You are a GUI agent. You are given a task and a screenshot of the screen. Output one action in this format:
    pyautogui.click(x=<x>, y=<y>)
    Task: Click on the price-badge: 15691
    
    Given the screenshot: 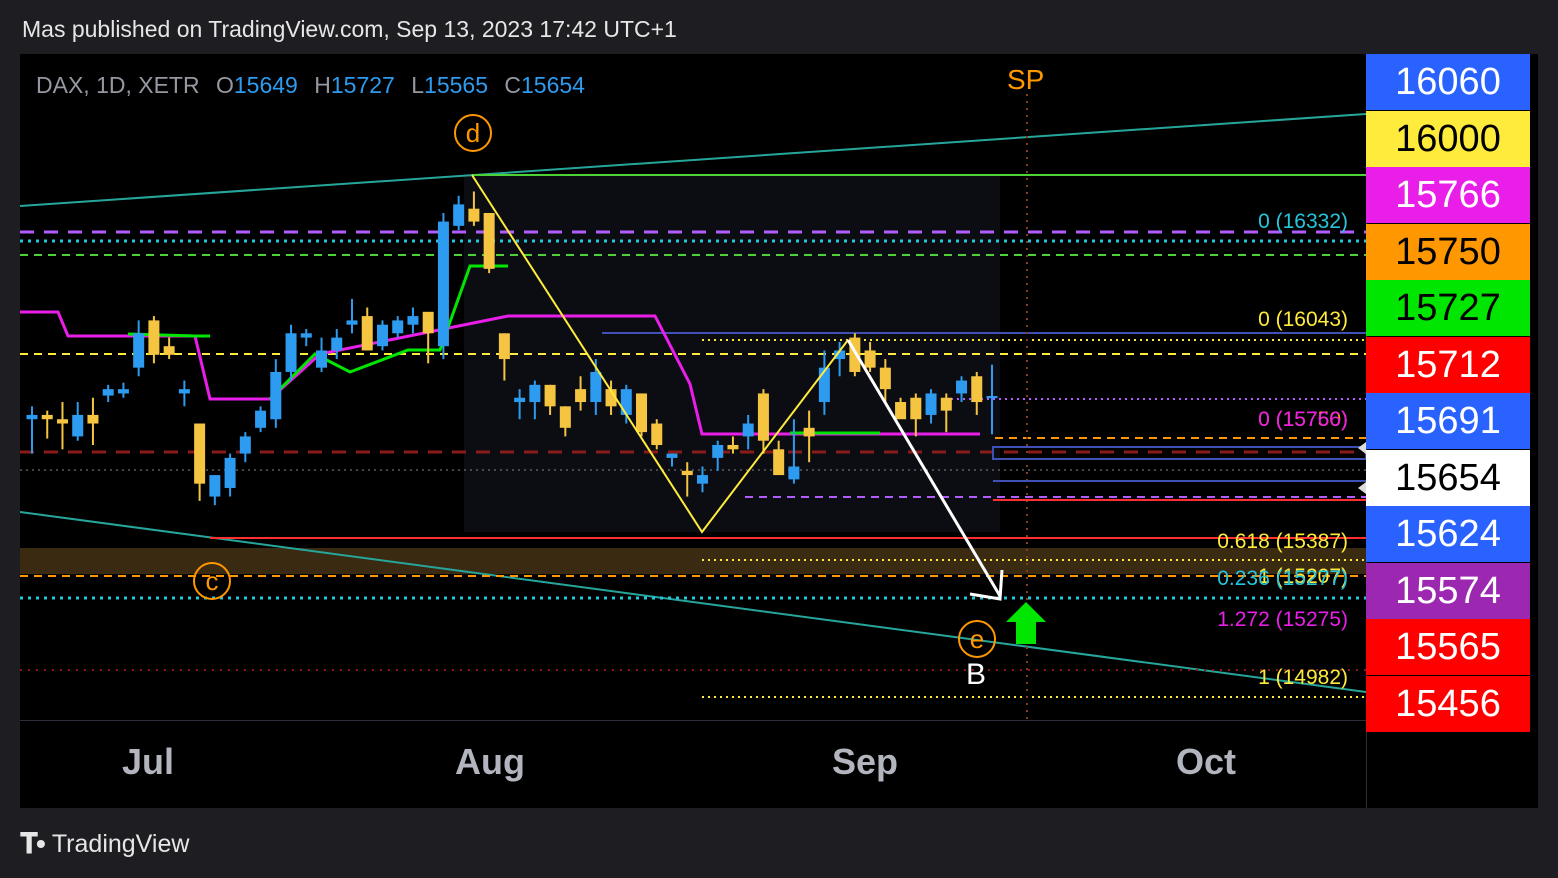 What is the action you would take?
    pyautogui.click(x=1448, y=421)
    